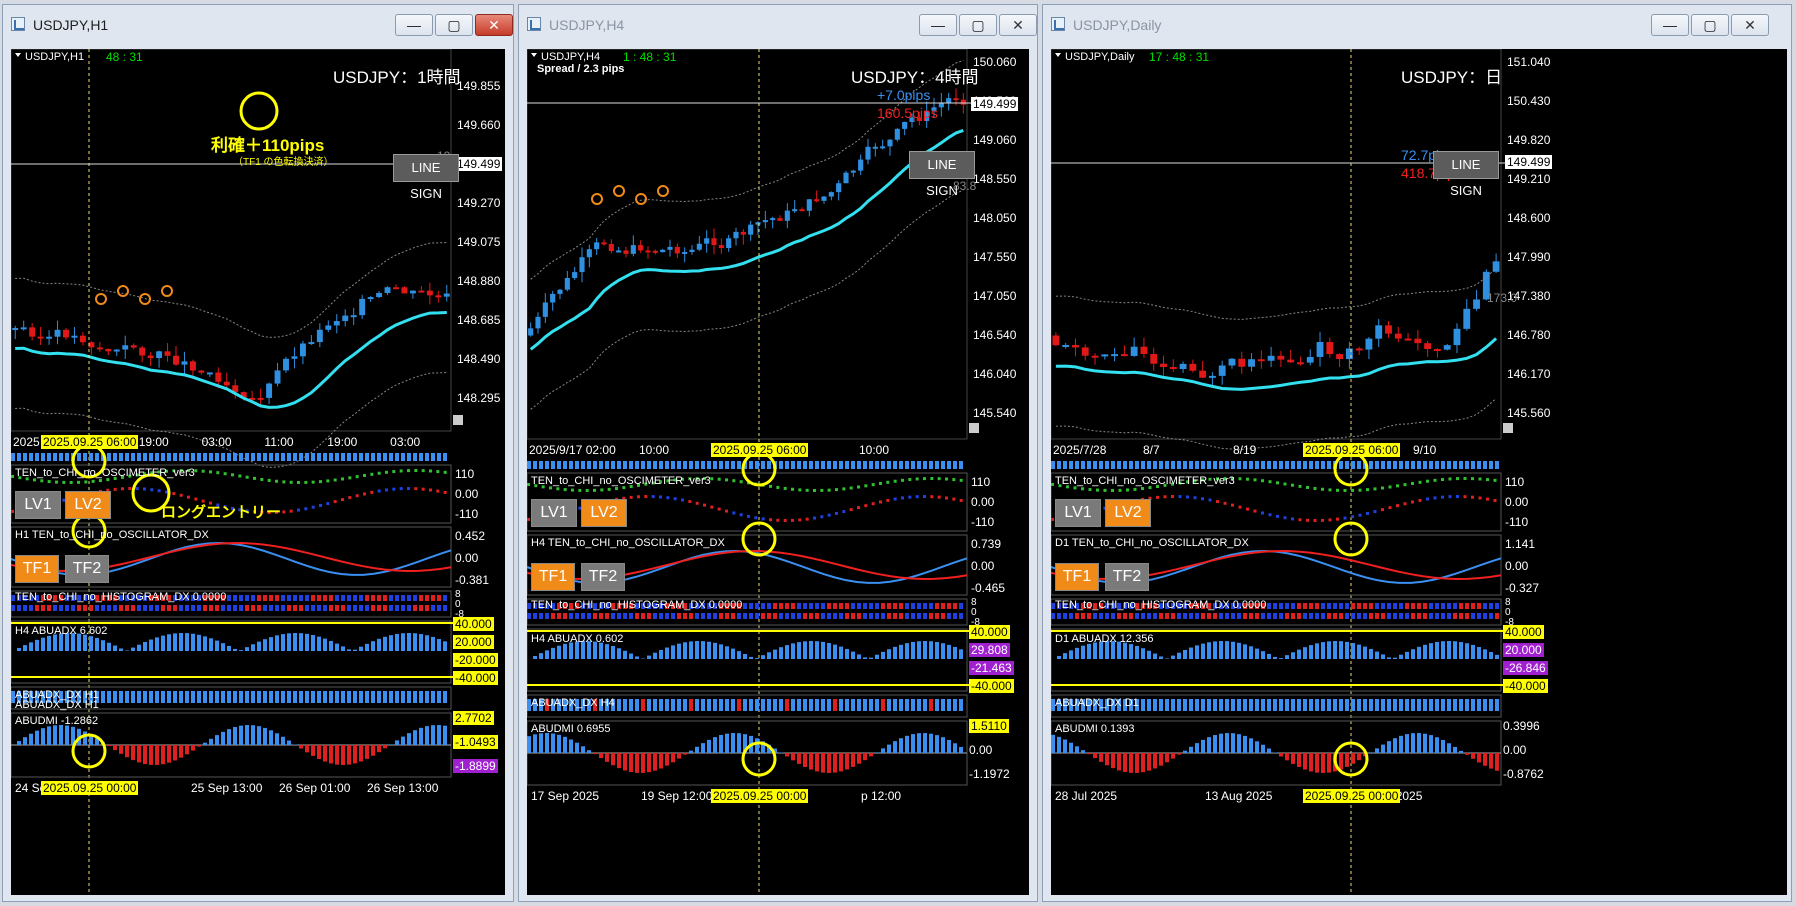  What do you see at coordinates (18, 55) in the screenshot?
I see `collapse-icon` at bounding box center [18, 55].